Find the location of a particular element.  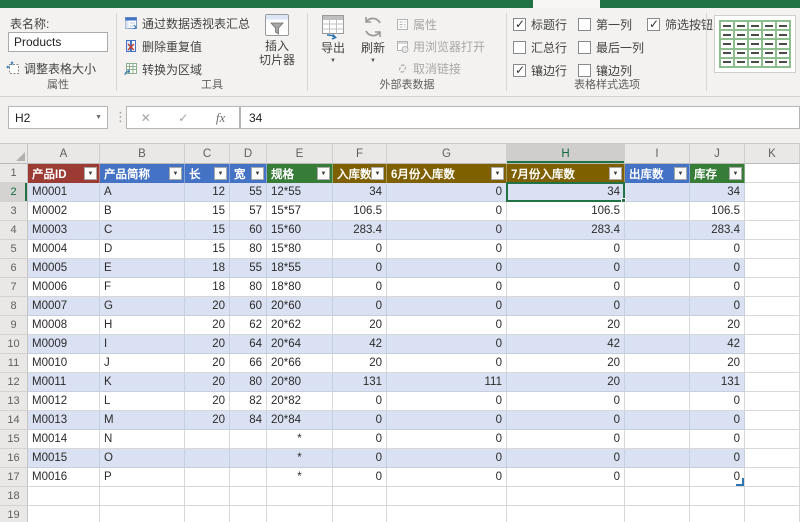

row-header-1: 1 is located at coordinates (14, 173).